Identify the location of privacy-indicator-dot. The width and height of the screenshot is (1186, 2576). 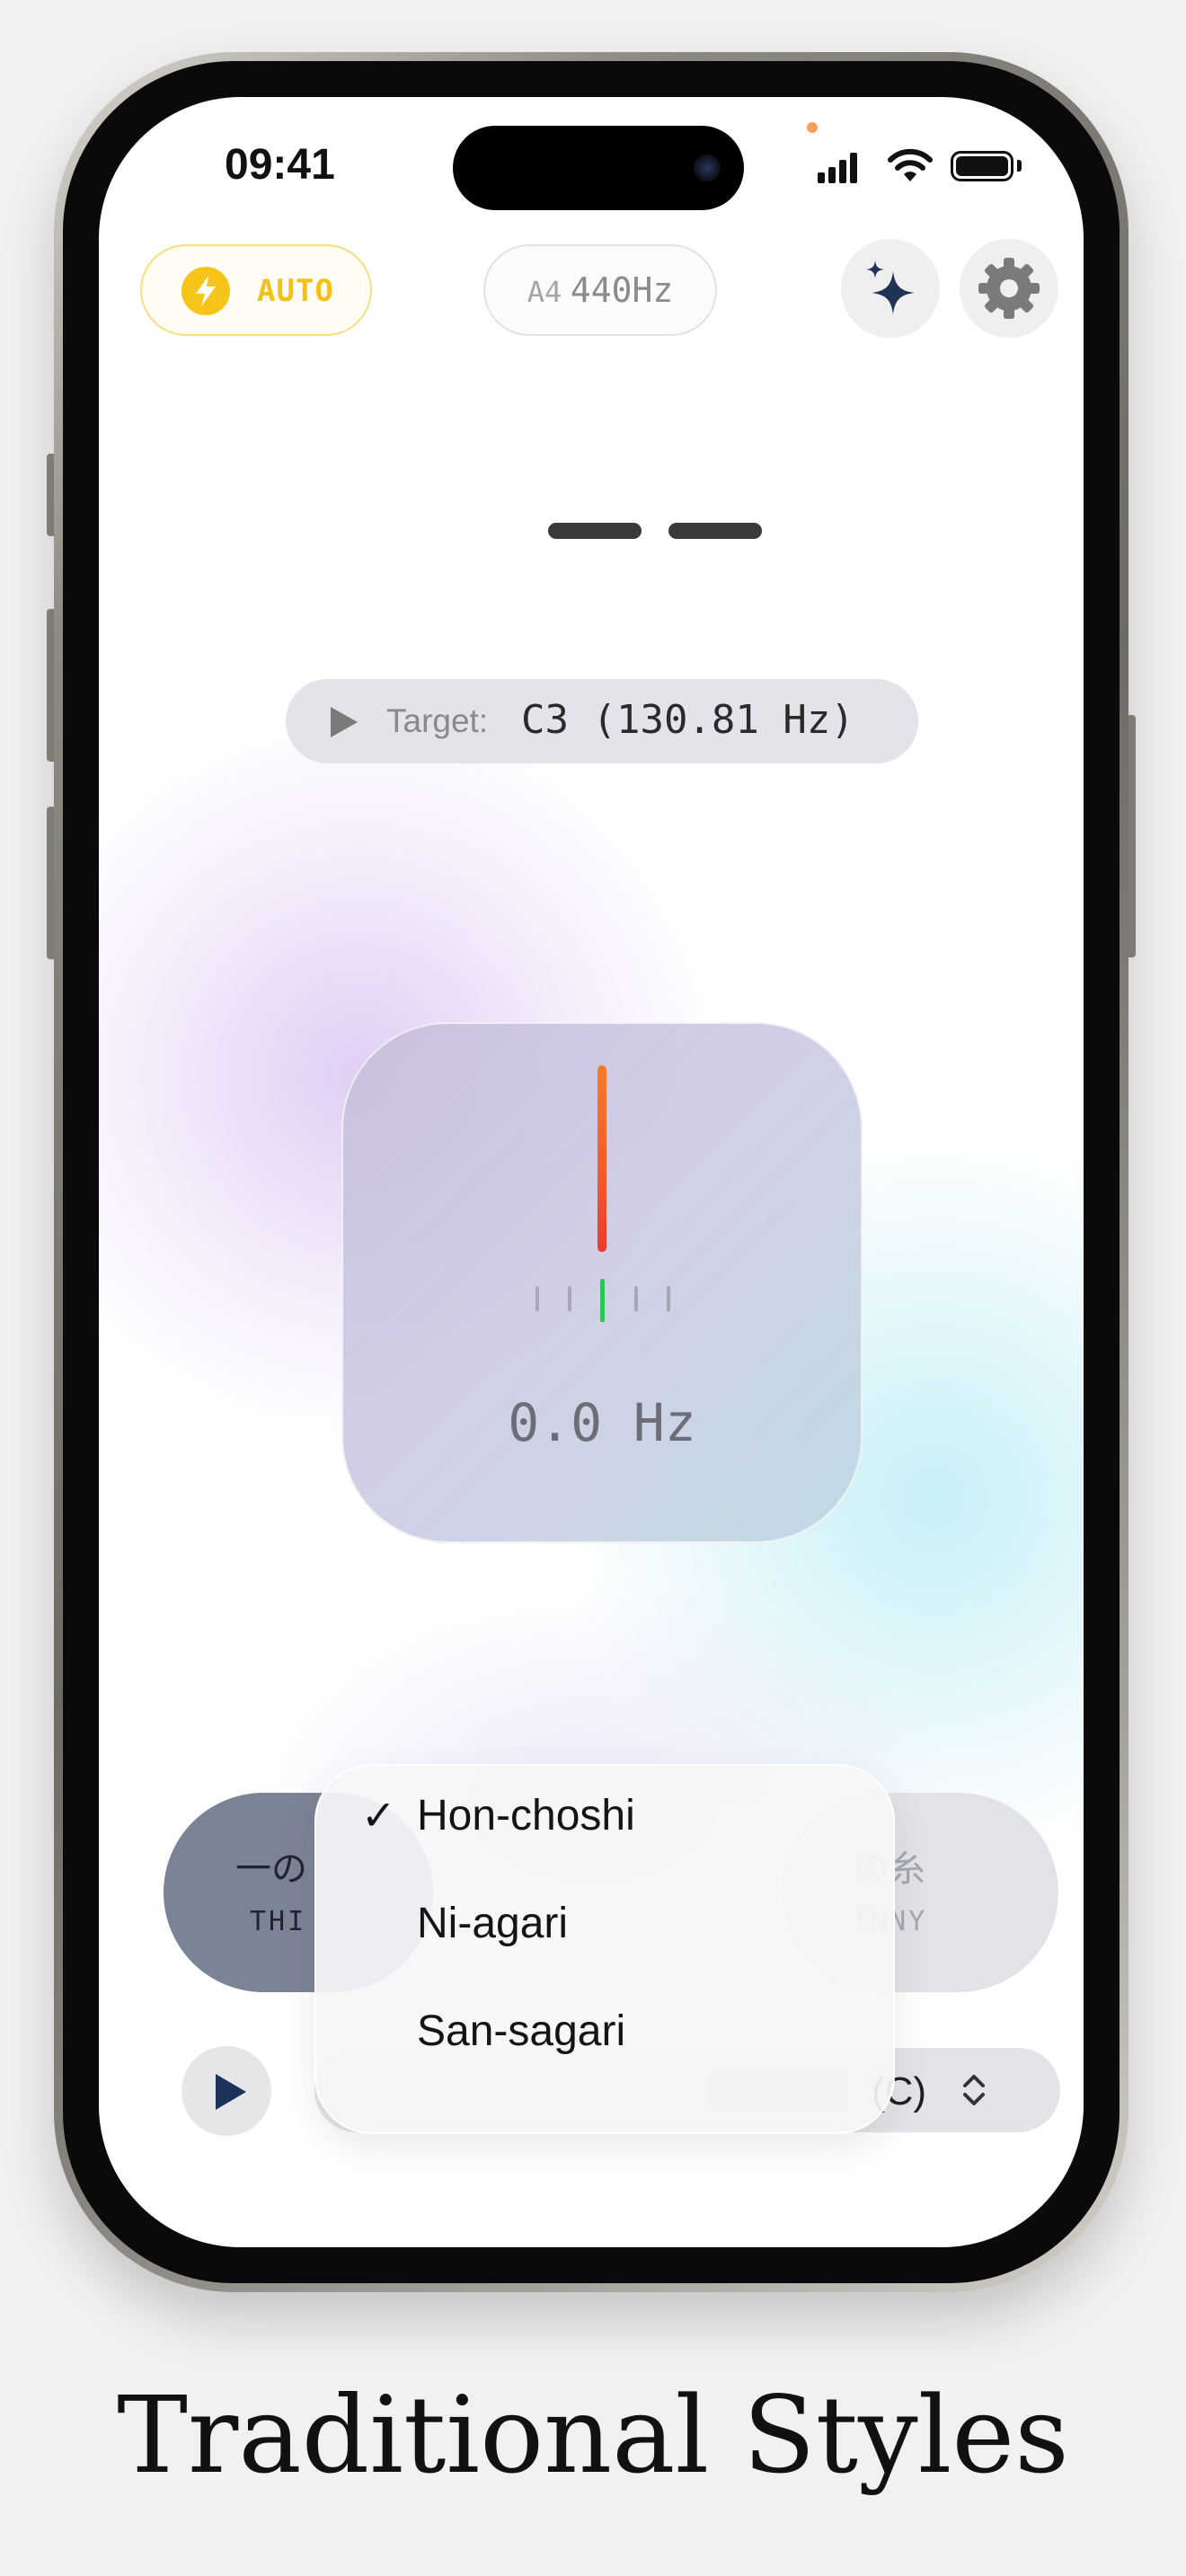
(812, 127).